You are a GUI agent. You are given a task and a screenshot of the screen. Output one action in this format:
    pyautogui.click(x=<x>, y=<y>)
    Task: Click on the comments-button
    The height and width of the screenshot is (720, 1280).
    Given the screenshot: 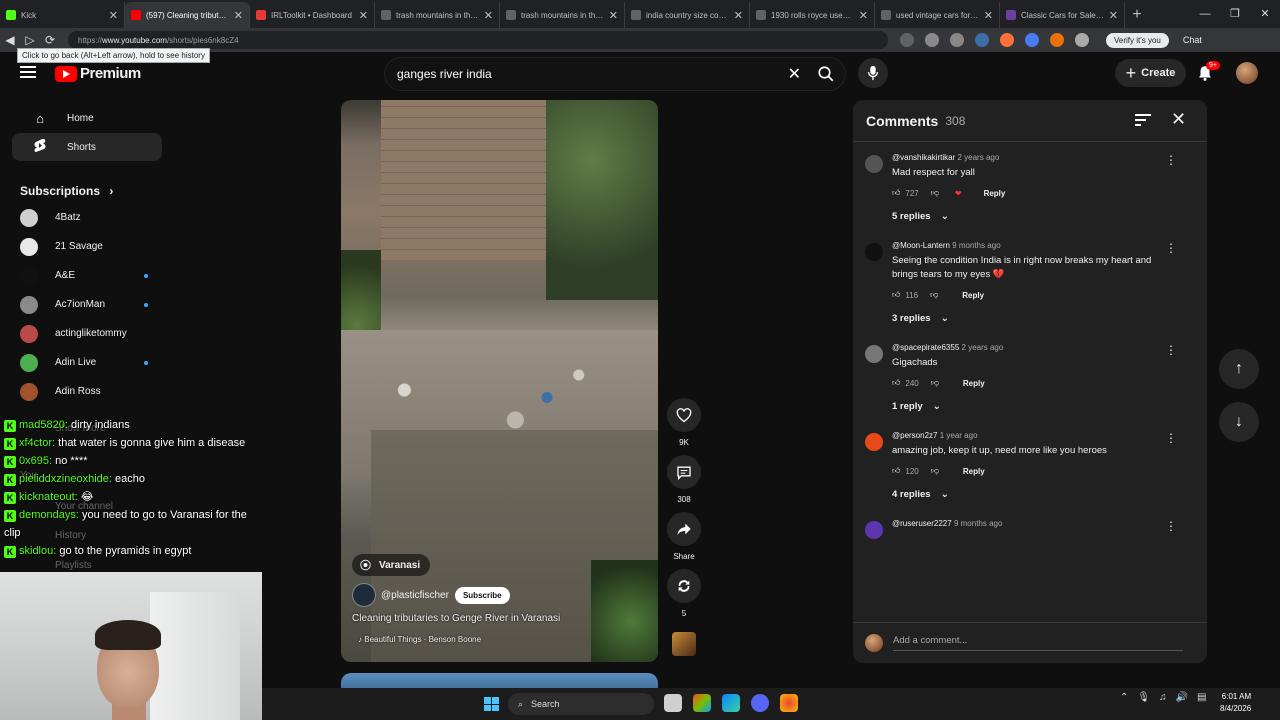 What is the action you would take?
    pyautogui.click(x=684, y=472)
    